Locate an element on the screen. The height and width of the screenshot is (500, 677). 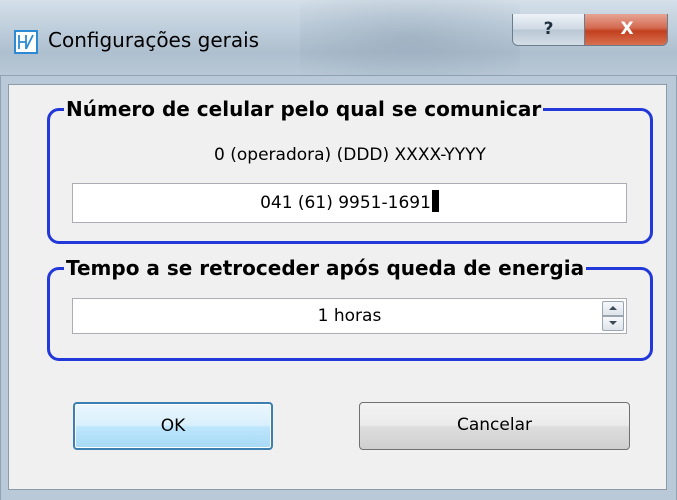
cancel-button: Cancelar is located at coordinates (494, 426).